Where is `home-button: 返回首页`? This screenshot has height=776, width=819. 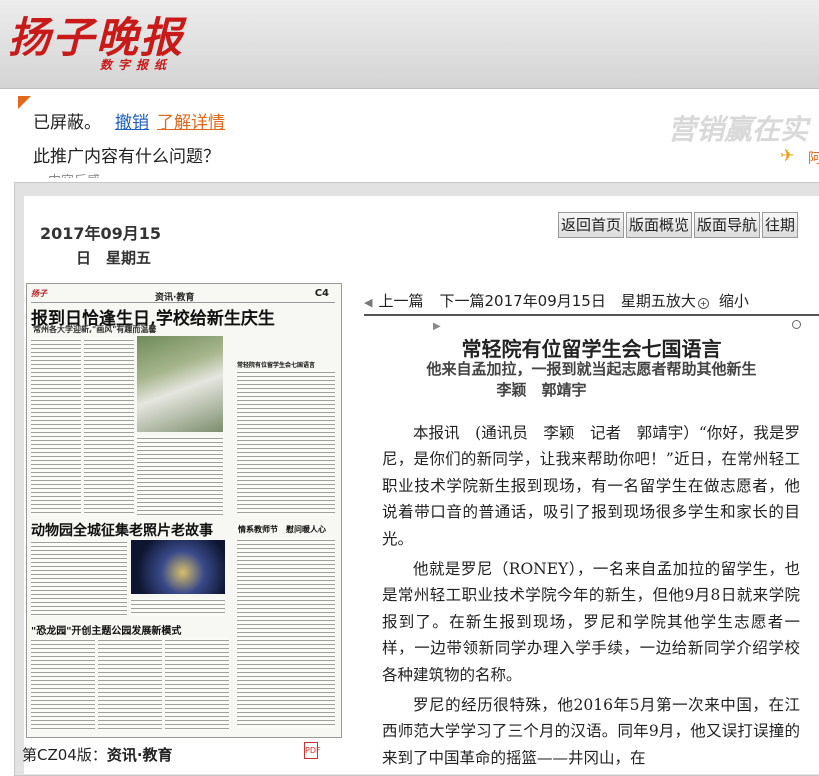 home-button: 返回首页 is located at coordinates (591, 225).